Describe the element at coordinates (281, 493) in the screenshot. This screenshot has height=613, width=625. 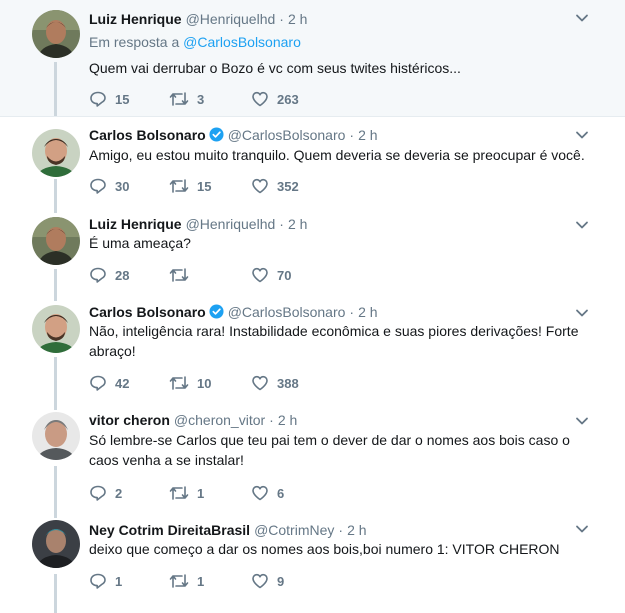
I see `like-count: 6` at that location.